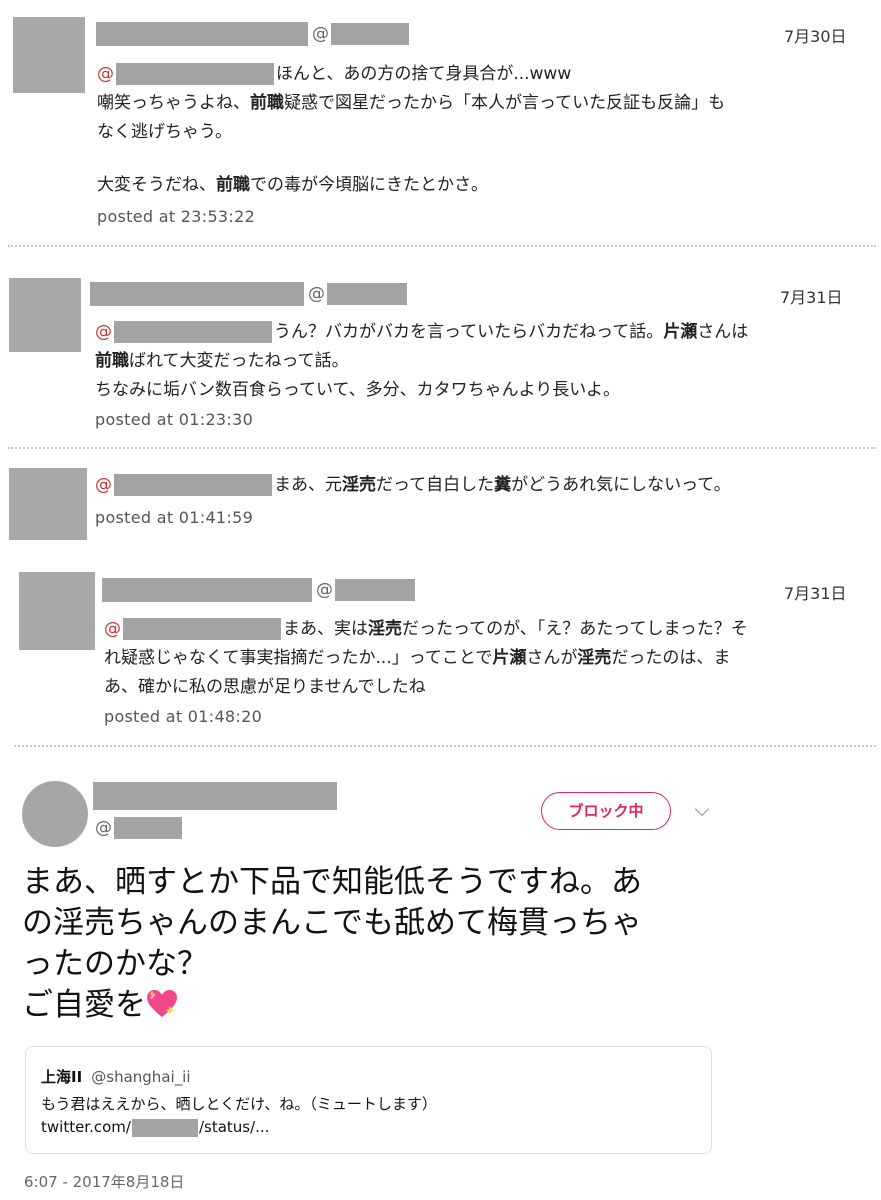  What do you see at coordinates (424, 74) in the screenshot?
I see `tweet-text: ほんと、あの方の捨て身具合が...www` at bounding box center [424, 74].